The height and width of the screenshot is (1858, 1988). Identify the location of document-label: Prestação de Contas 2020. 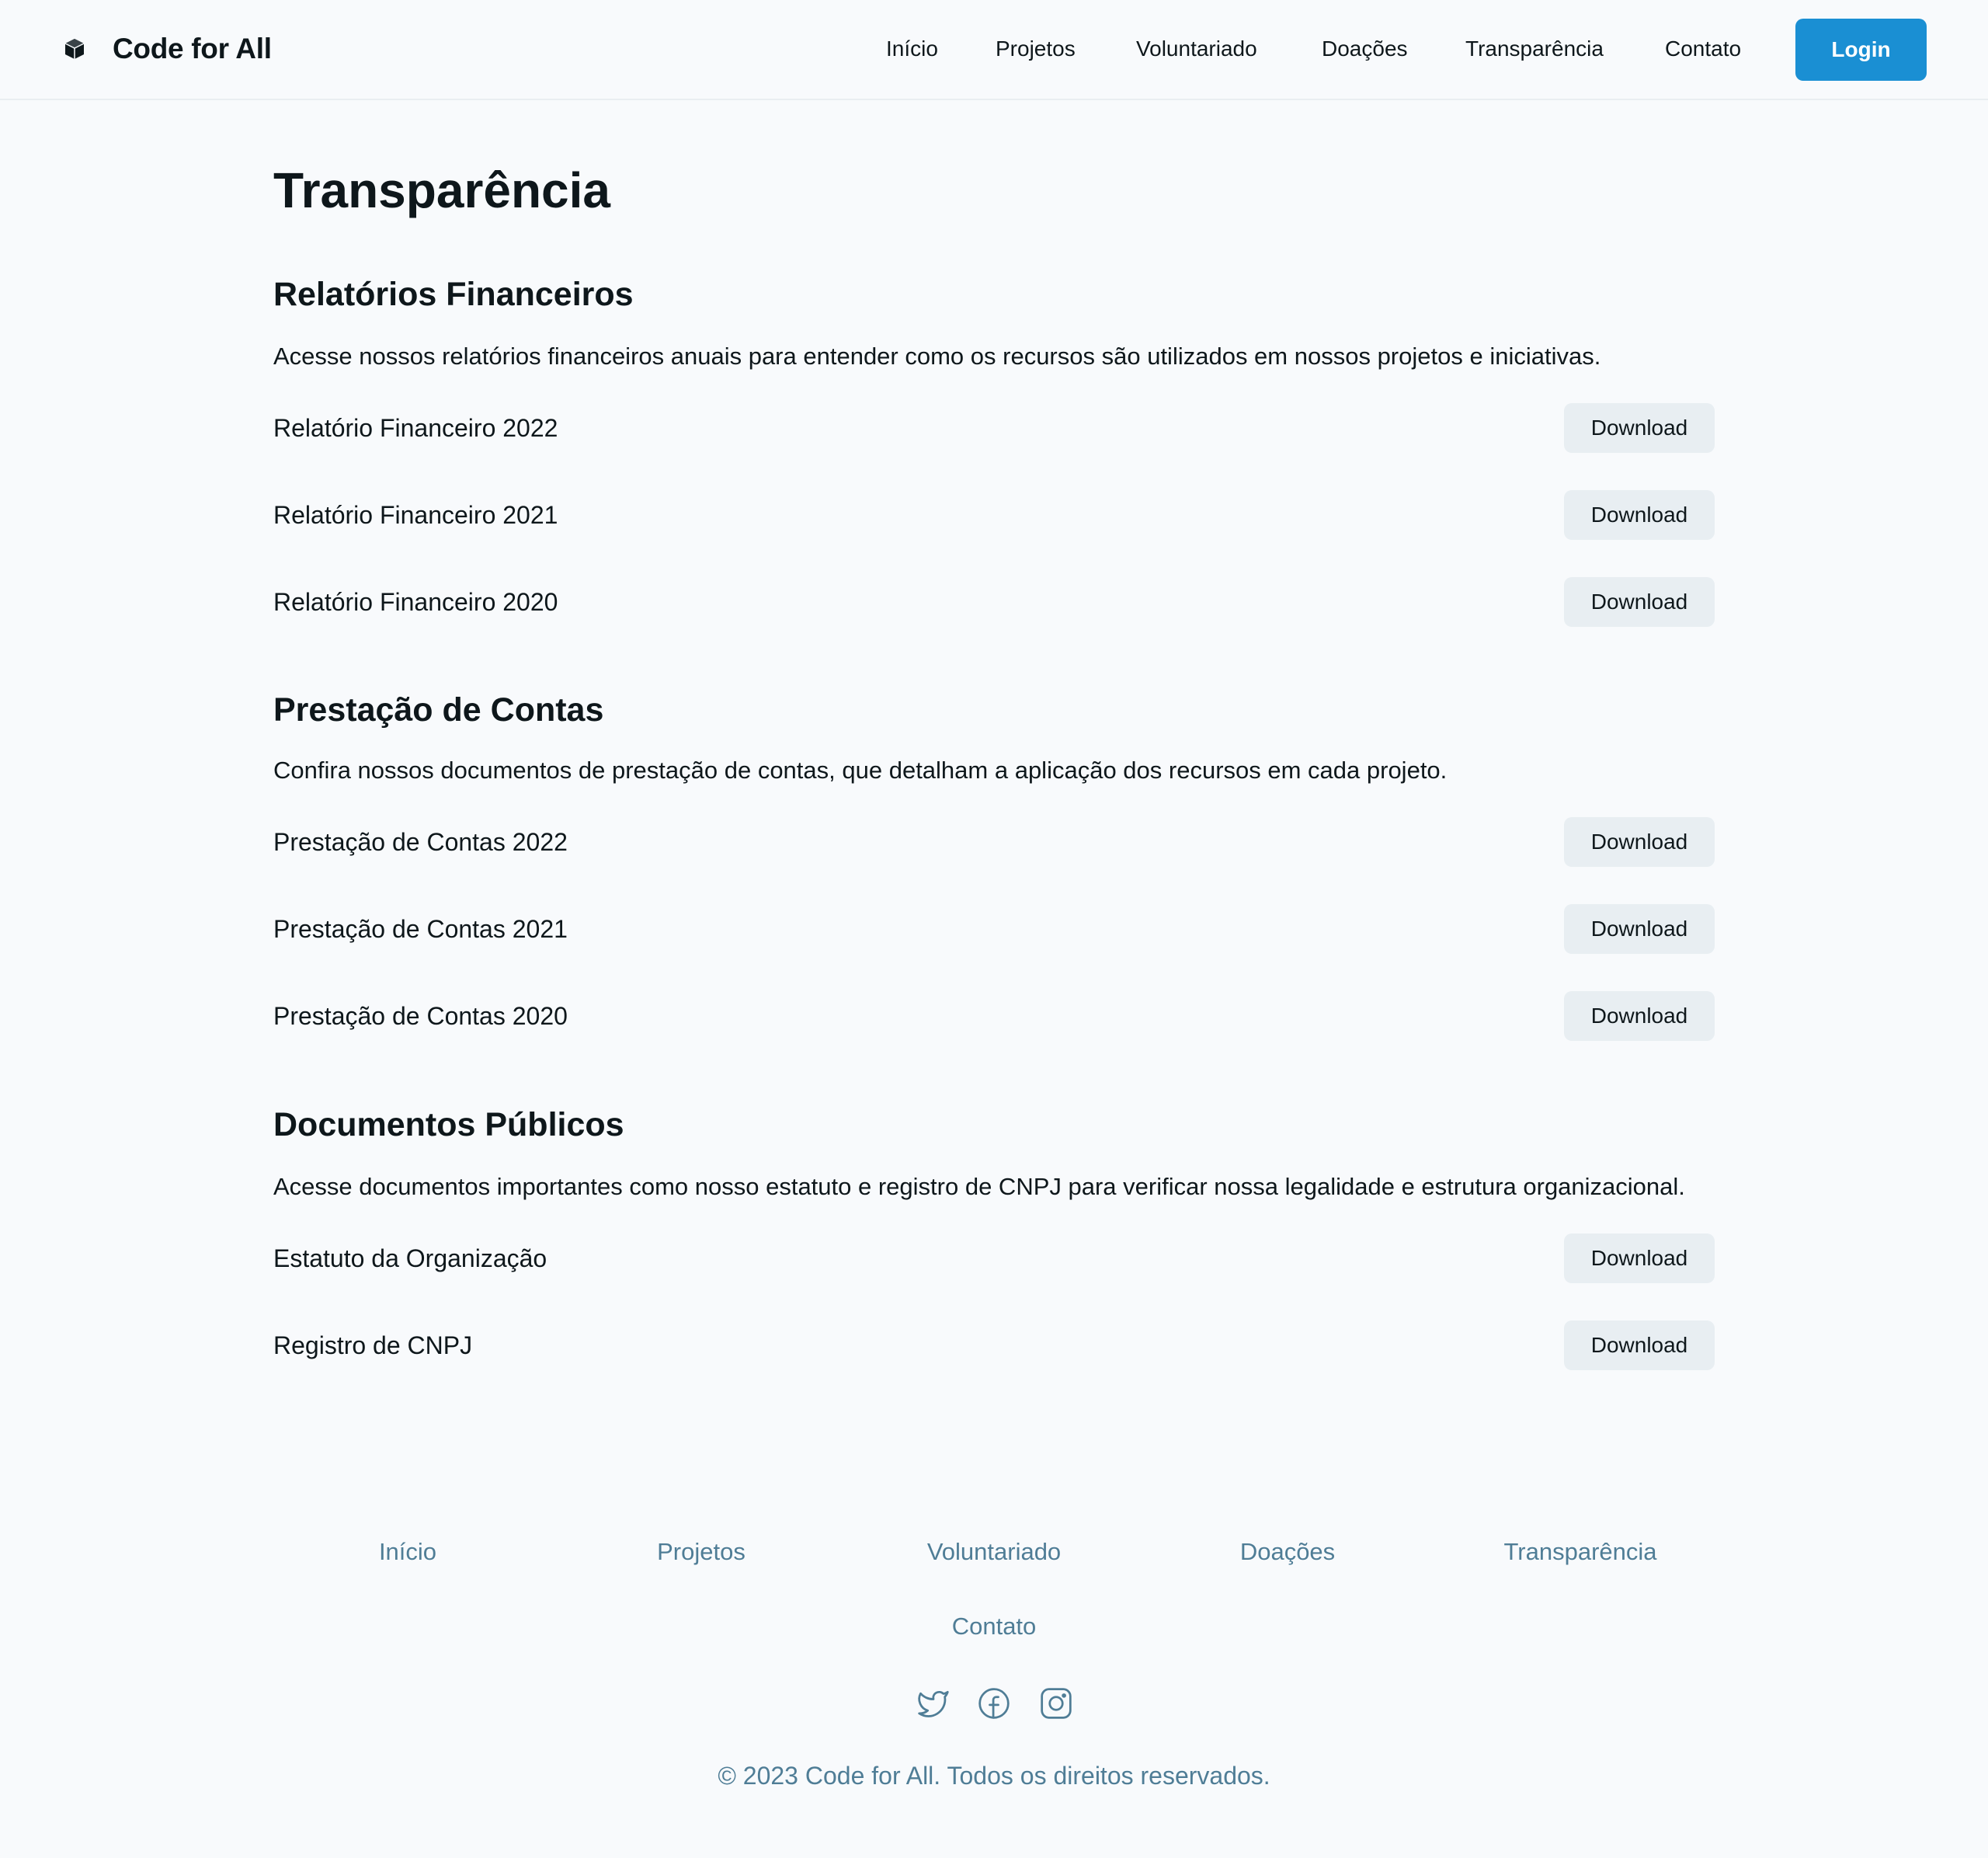
(421, 1016).